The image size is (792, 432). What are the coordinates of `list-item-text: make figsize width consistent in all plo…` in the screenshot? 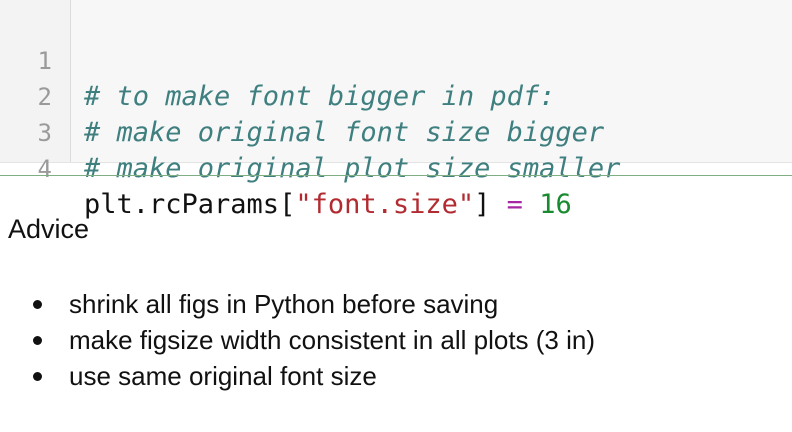 It's located at (332, 340).